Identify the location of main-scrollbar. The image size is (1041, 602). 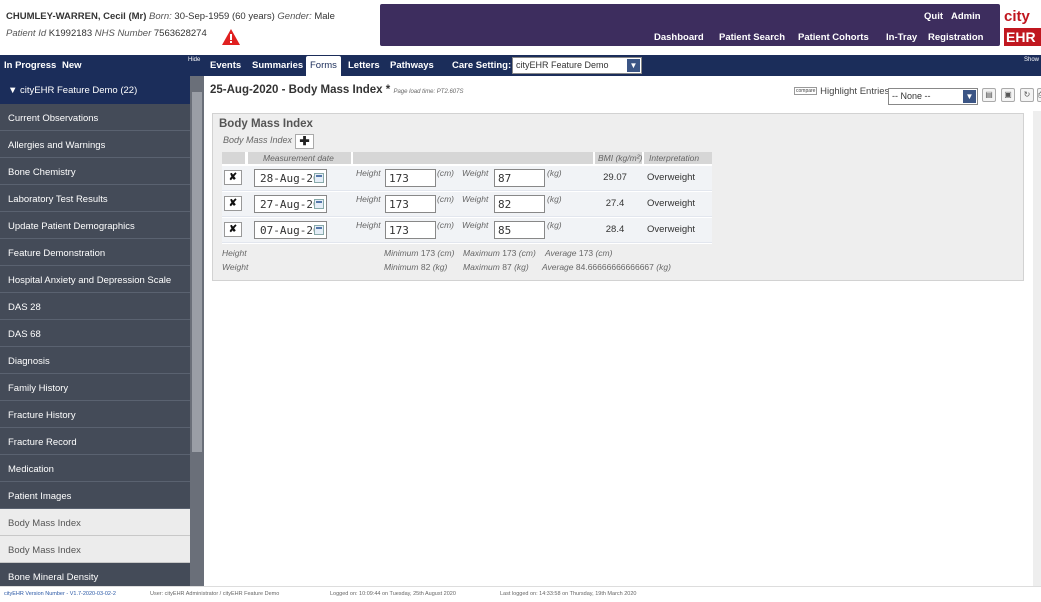
(1037, 348).